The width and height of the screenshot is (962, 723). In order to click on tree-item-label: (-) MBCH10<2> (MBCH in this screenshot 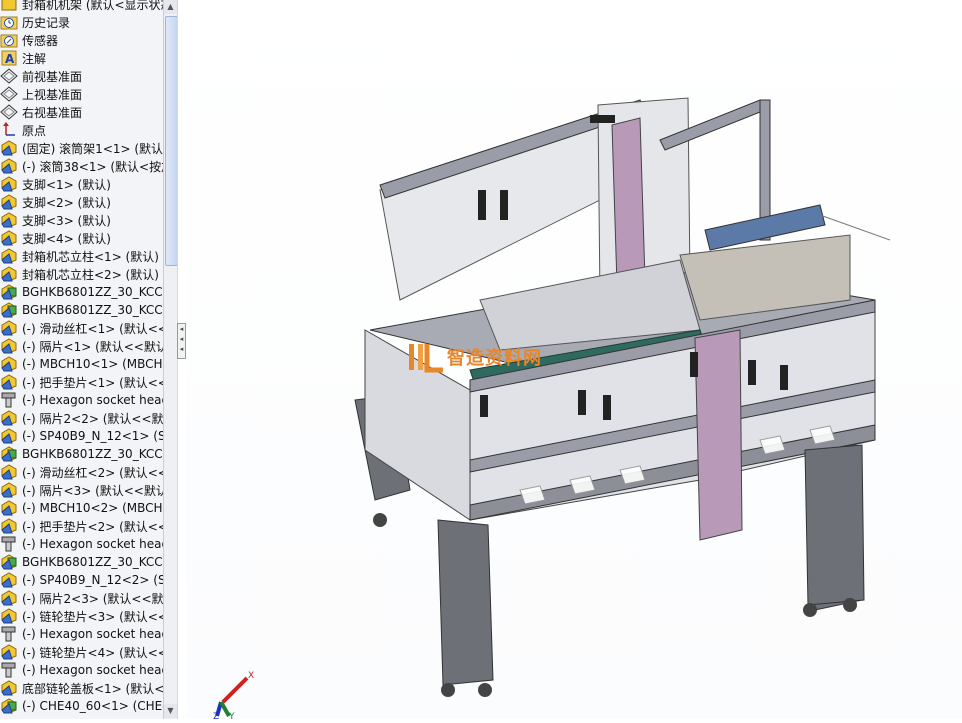, I will do `click(92, 508)`.